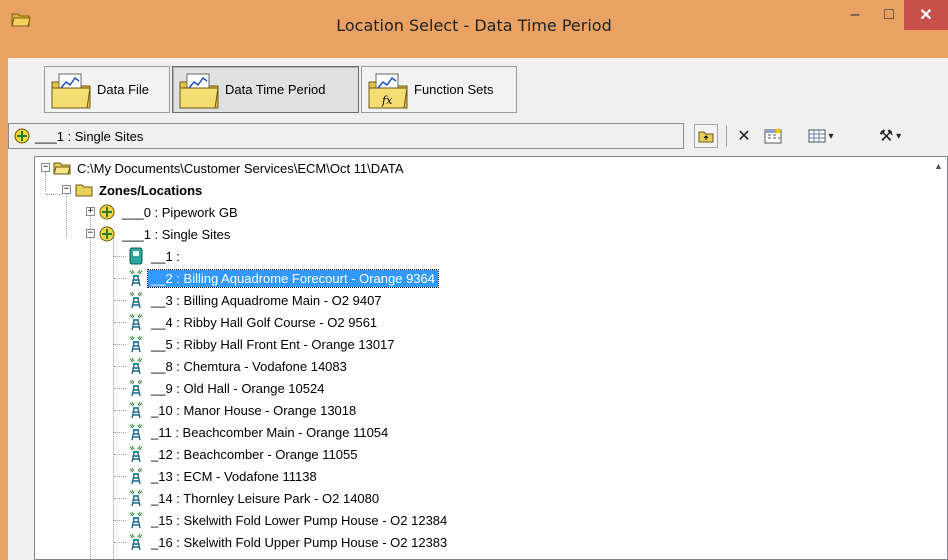 Image resolution: width=948 pixels, height=560 pixels. I want to click on current-location-label: ___1 : Single Sites, so click(89, 136).